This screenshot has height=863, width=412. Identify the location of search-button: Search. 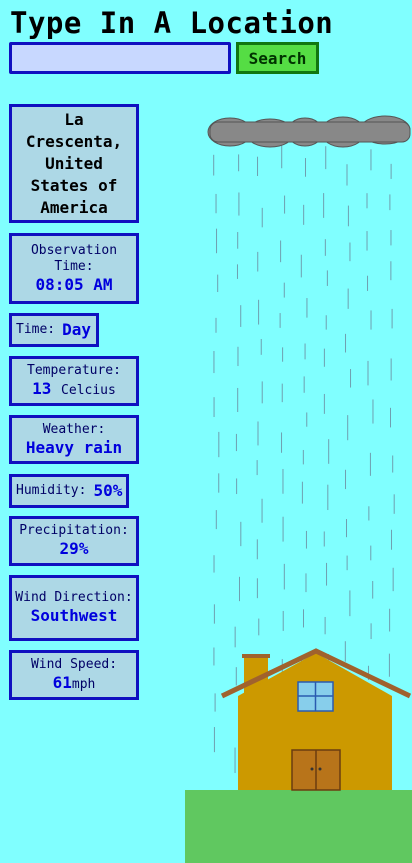
(277, 58).